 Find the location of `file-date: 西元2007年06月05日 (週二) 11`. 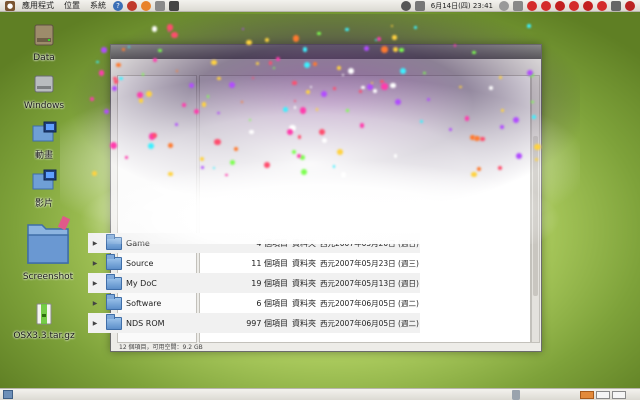

file-date: 西元2007年06月05日 (週二) 11 is located at coordinates (370, 323).